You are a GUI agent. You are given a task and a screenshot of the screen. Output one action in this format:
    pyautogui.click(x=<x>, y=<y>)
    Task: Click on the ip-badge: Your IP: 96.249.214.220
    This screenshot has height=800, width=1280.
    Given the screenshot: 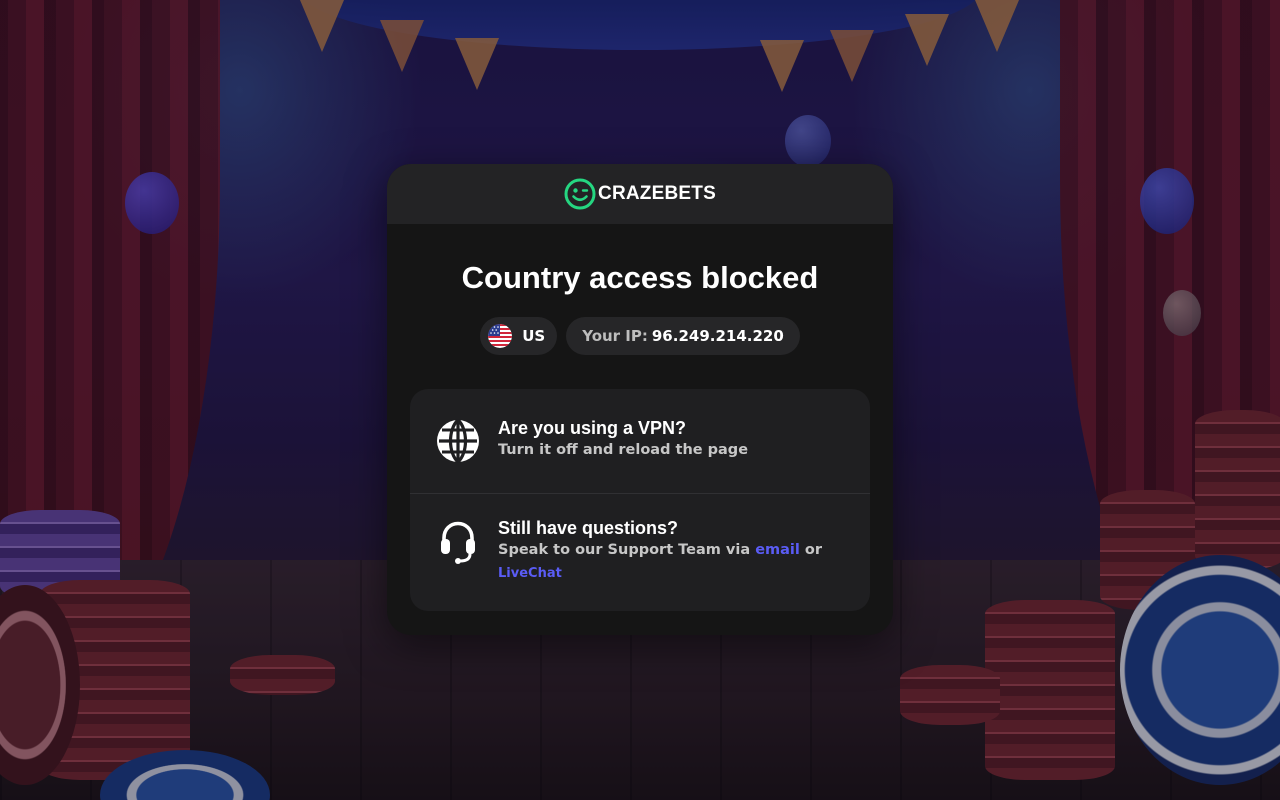 What is the action you would take?
    pyautogui.click(x=683, y=336)
    